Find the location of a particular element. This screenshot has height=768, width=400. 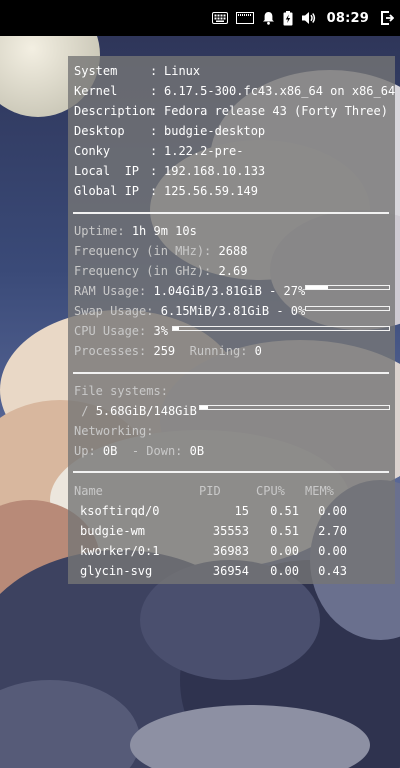

down-label: - Down: is located at coordinates (157, 451).